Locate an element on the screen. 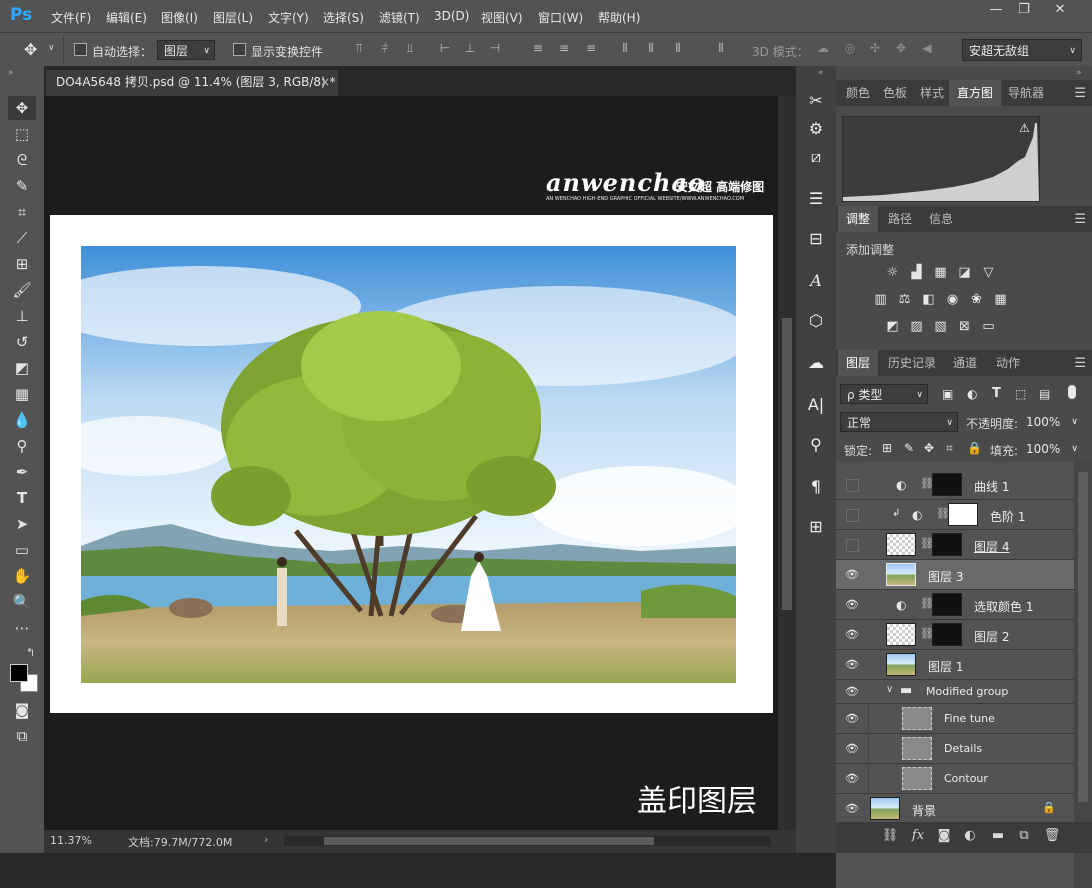  foreground-color-swatch-top is located at coordinates (19, 673).